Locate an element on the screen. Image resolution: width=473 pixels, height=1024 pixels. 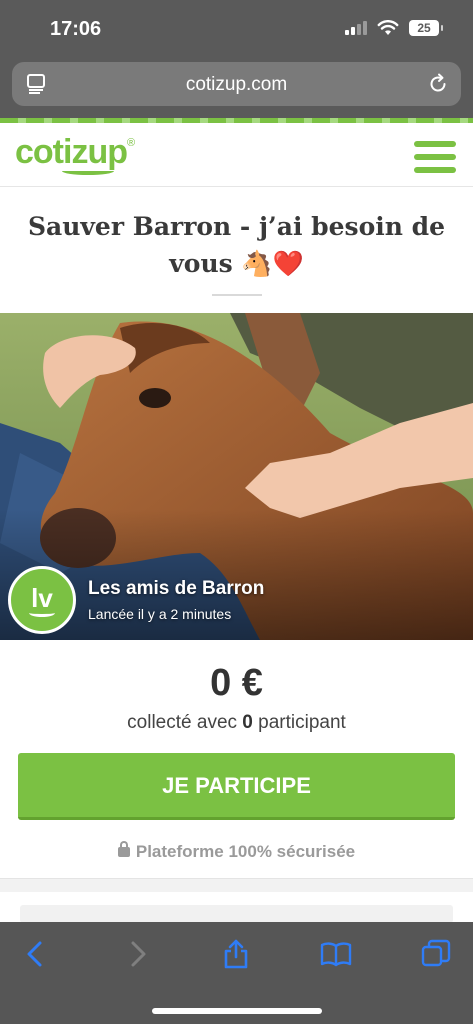
next-section-peek is located at coordinates (236, 914).